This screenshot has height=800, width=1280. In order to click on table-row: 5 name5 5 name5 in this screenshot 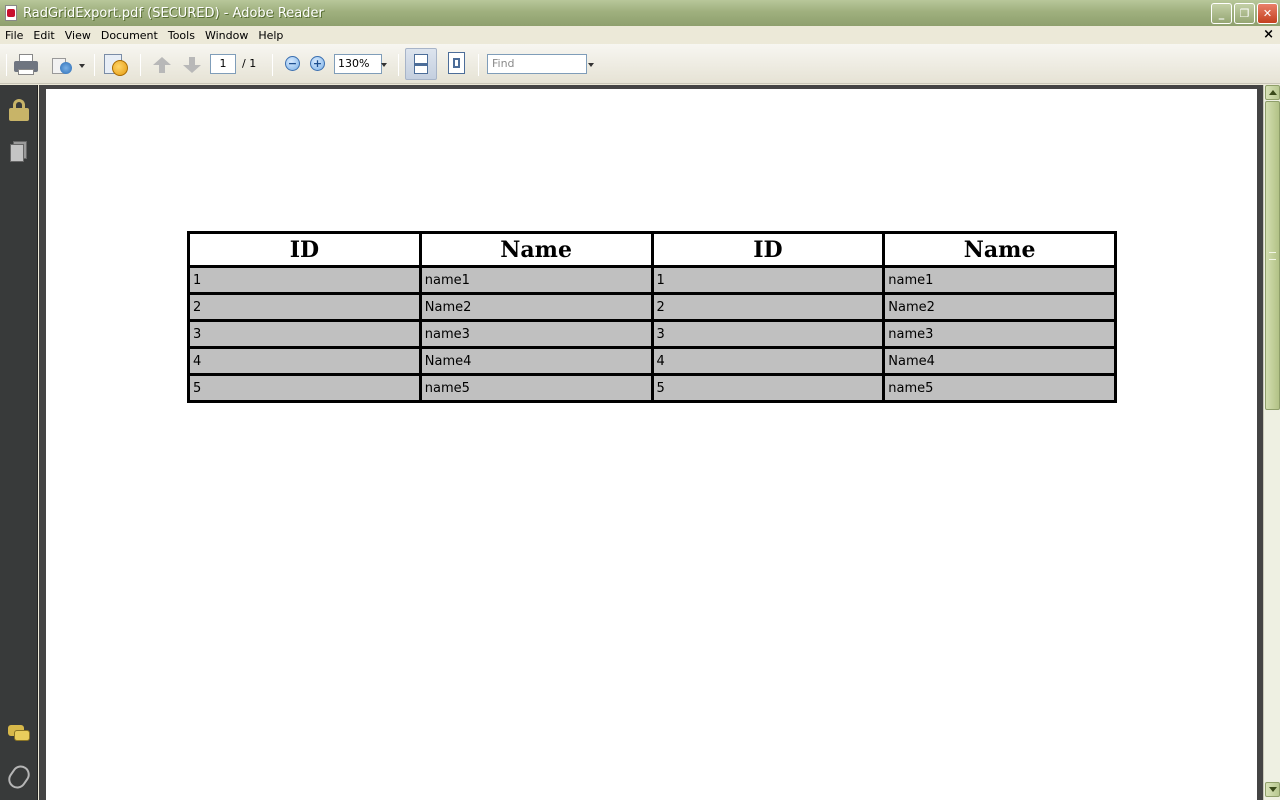, I will do `click(652, 388)`.